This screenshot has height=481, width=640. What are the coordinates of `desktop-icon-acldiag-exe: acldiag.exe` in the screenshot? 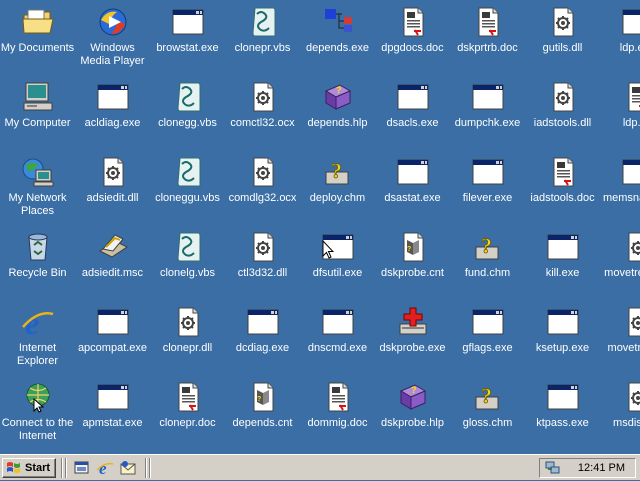 It's located at (112, 112).